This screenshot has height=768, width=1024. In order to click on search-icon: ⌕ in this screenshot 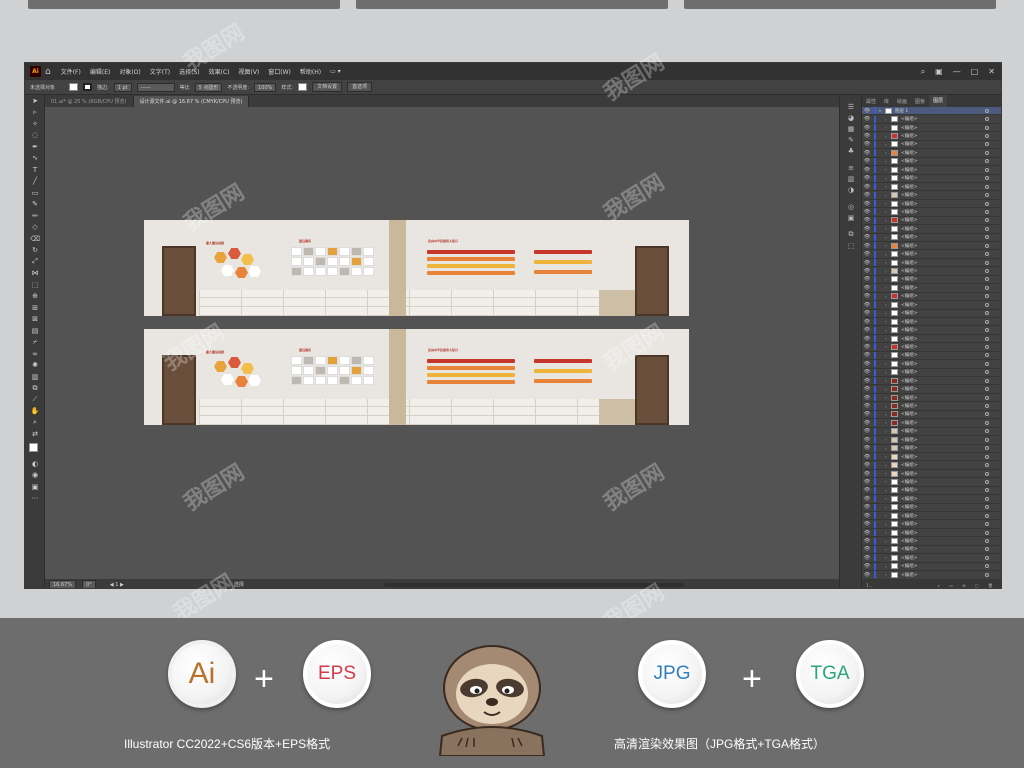, I will do `click(923, 72)`.